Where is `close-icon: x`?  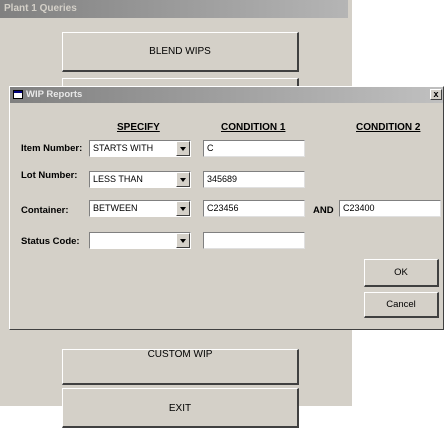 close-icon: x is located at coordinates (436, 94).